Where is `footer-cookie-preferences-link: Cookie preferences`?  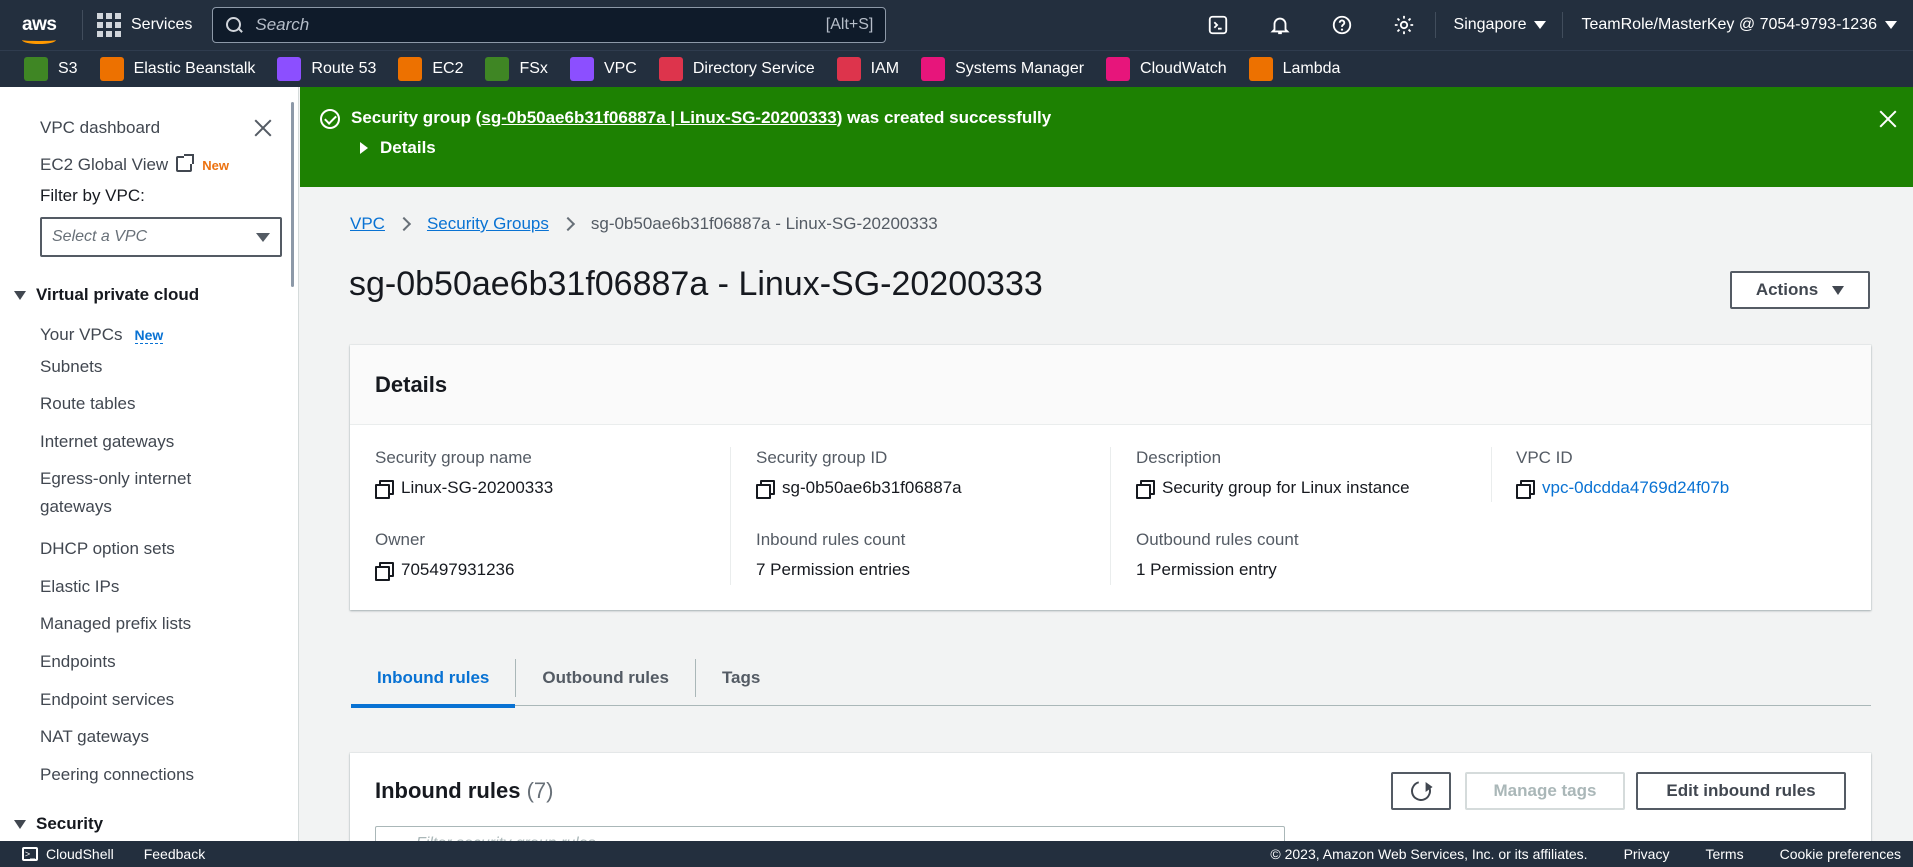
footer-cookie-preferences-link: Cookie preferences is located at coordinates (1840, 854).